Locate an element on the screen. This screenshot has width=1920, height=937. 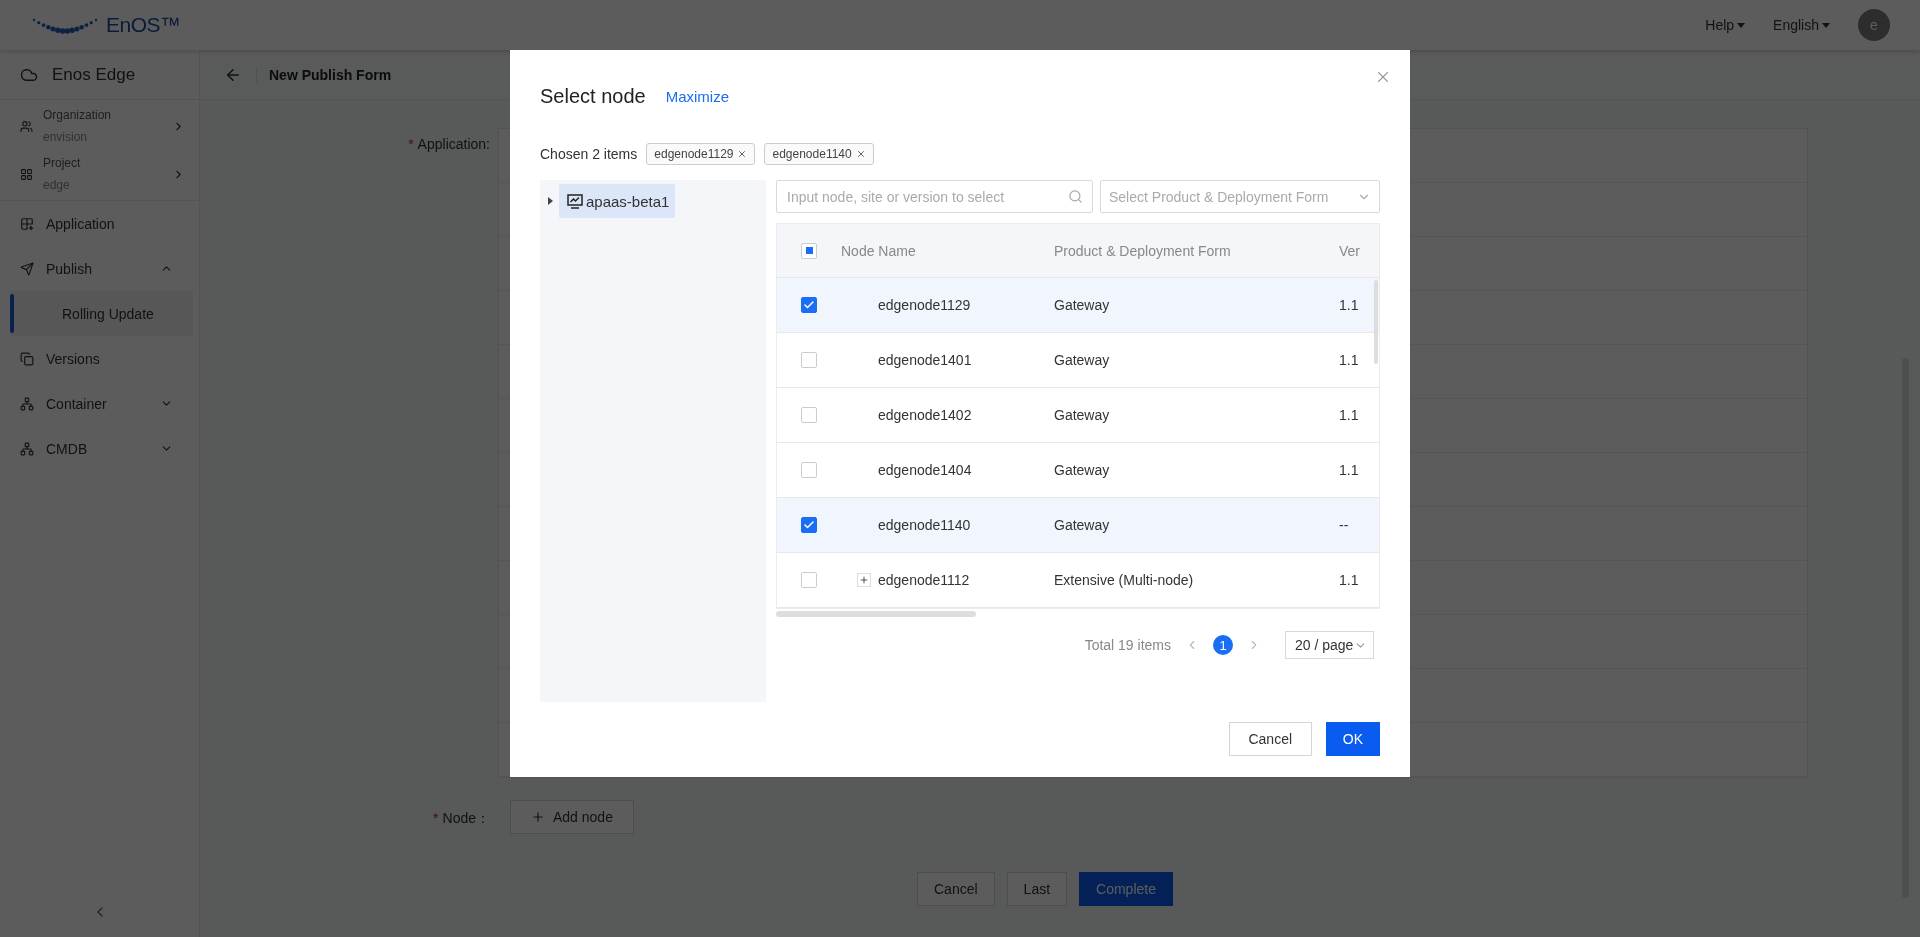
chosen-tag: edgenode1129 is located at coordinates (701, 154).